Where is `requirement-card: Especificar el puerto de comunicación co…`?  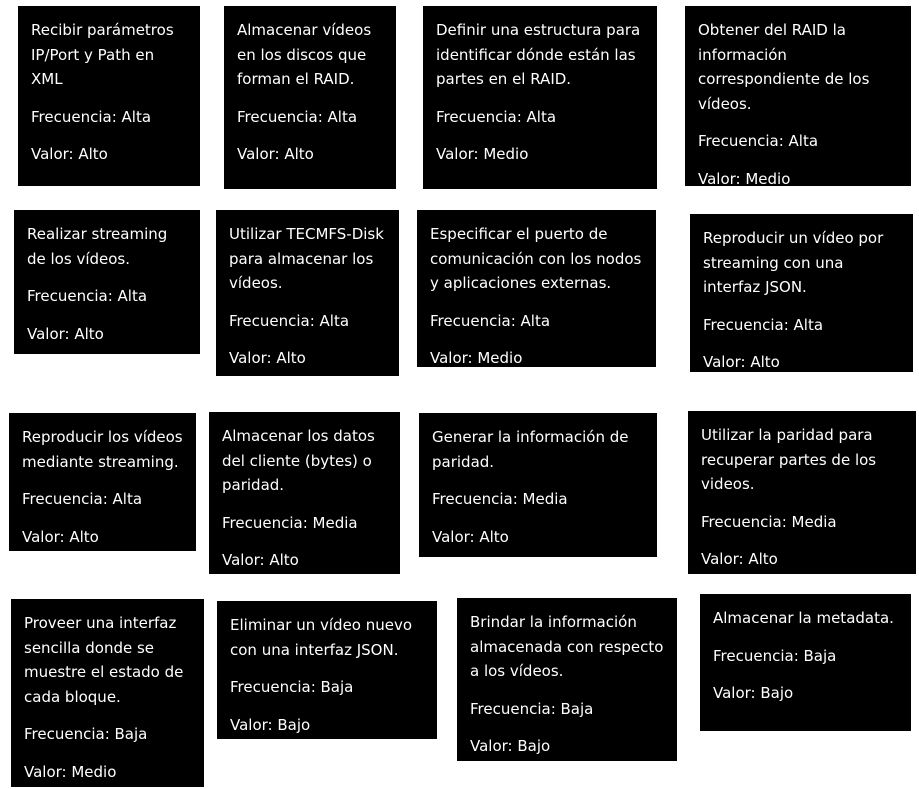 requirement-card: Especificar el puerto de comunicación co… is located at coordinates (536, 288).